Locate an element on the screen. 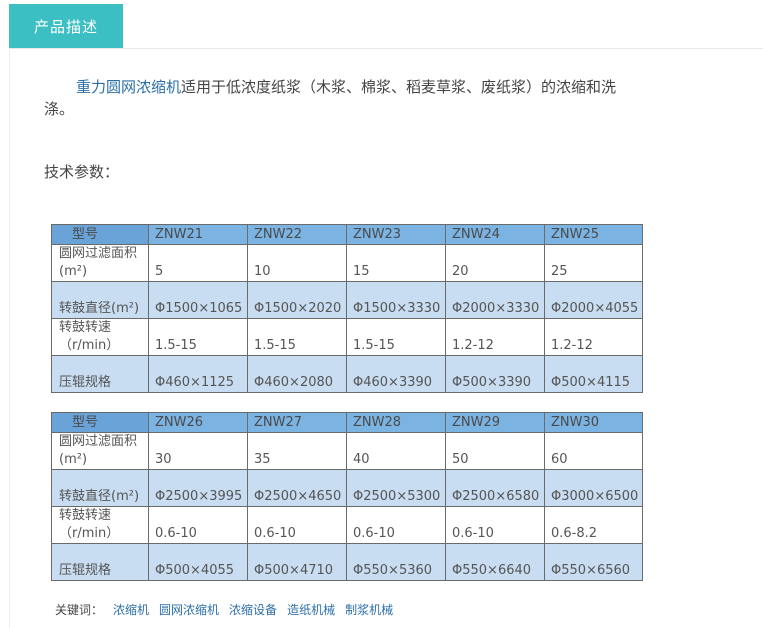 The width and height of the screenshot is (763, 628). table-row: 型号 ZNW21 ZNW22 ZNW23 ZNW24 ZNW25 is located at coordinates (347, 234).